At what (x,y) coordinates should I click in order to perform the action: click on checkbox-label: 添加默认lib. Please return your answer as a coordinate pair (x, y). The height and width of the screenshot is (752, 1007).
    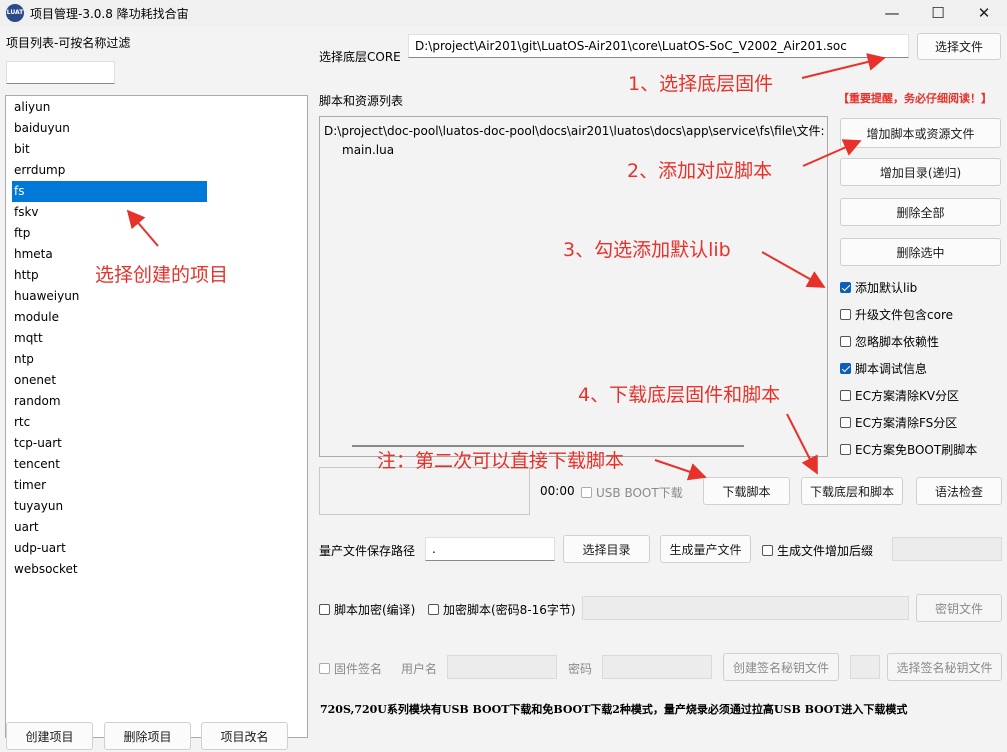
    Looking at the image, I should click on (886, 288).